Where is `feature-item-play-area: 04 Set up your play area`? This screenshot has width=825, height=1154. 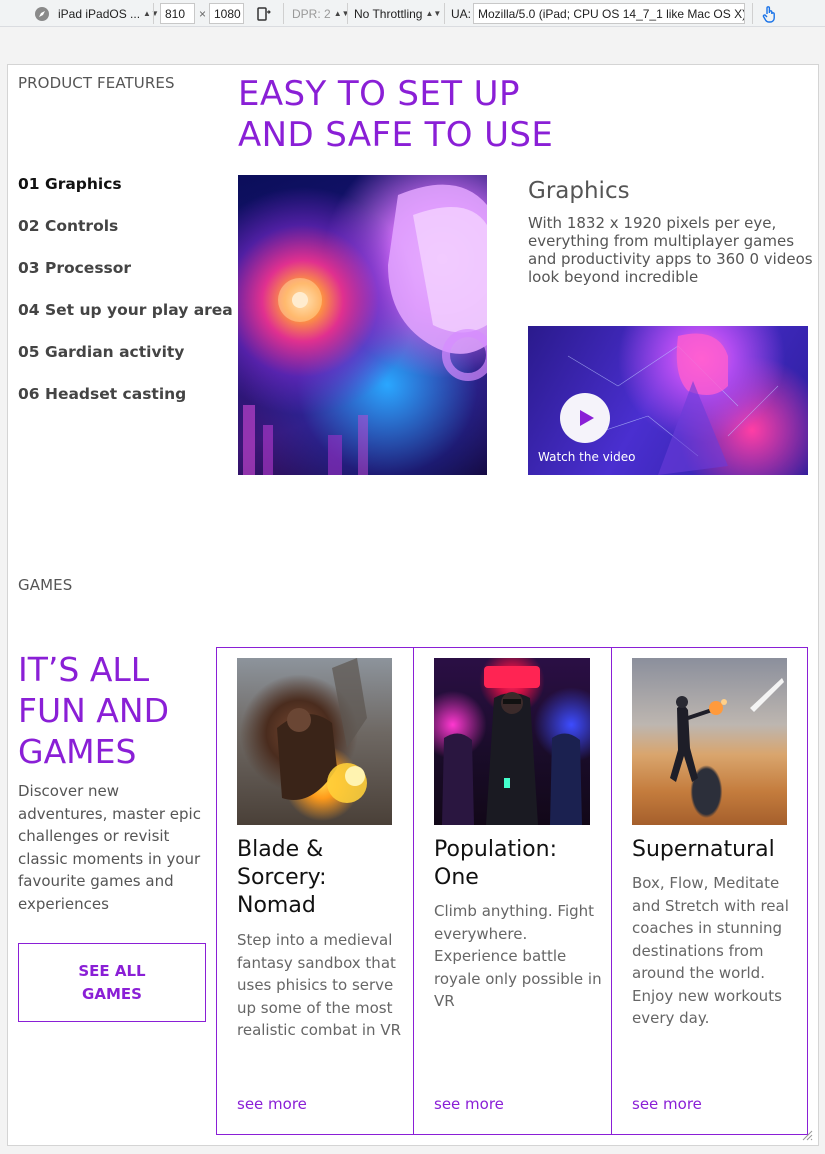
feature-item-play-area: 04 Set up your play area is located at coordinates (125, 310).